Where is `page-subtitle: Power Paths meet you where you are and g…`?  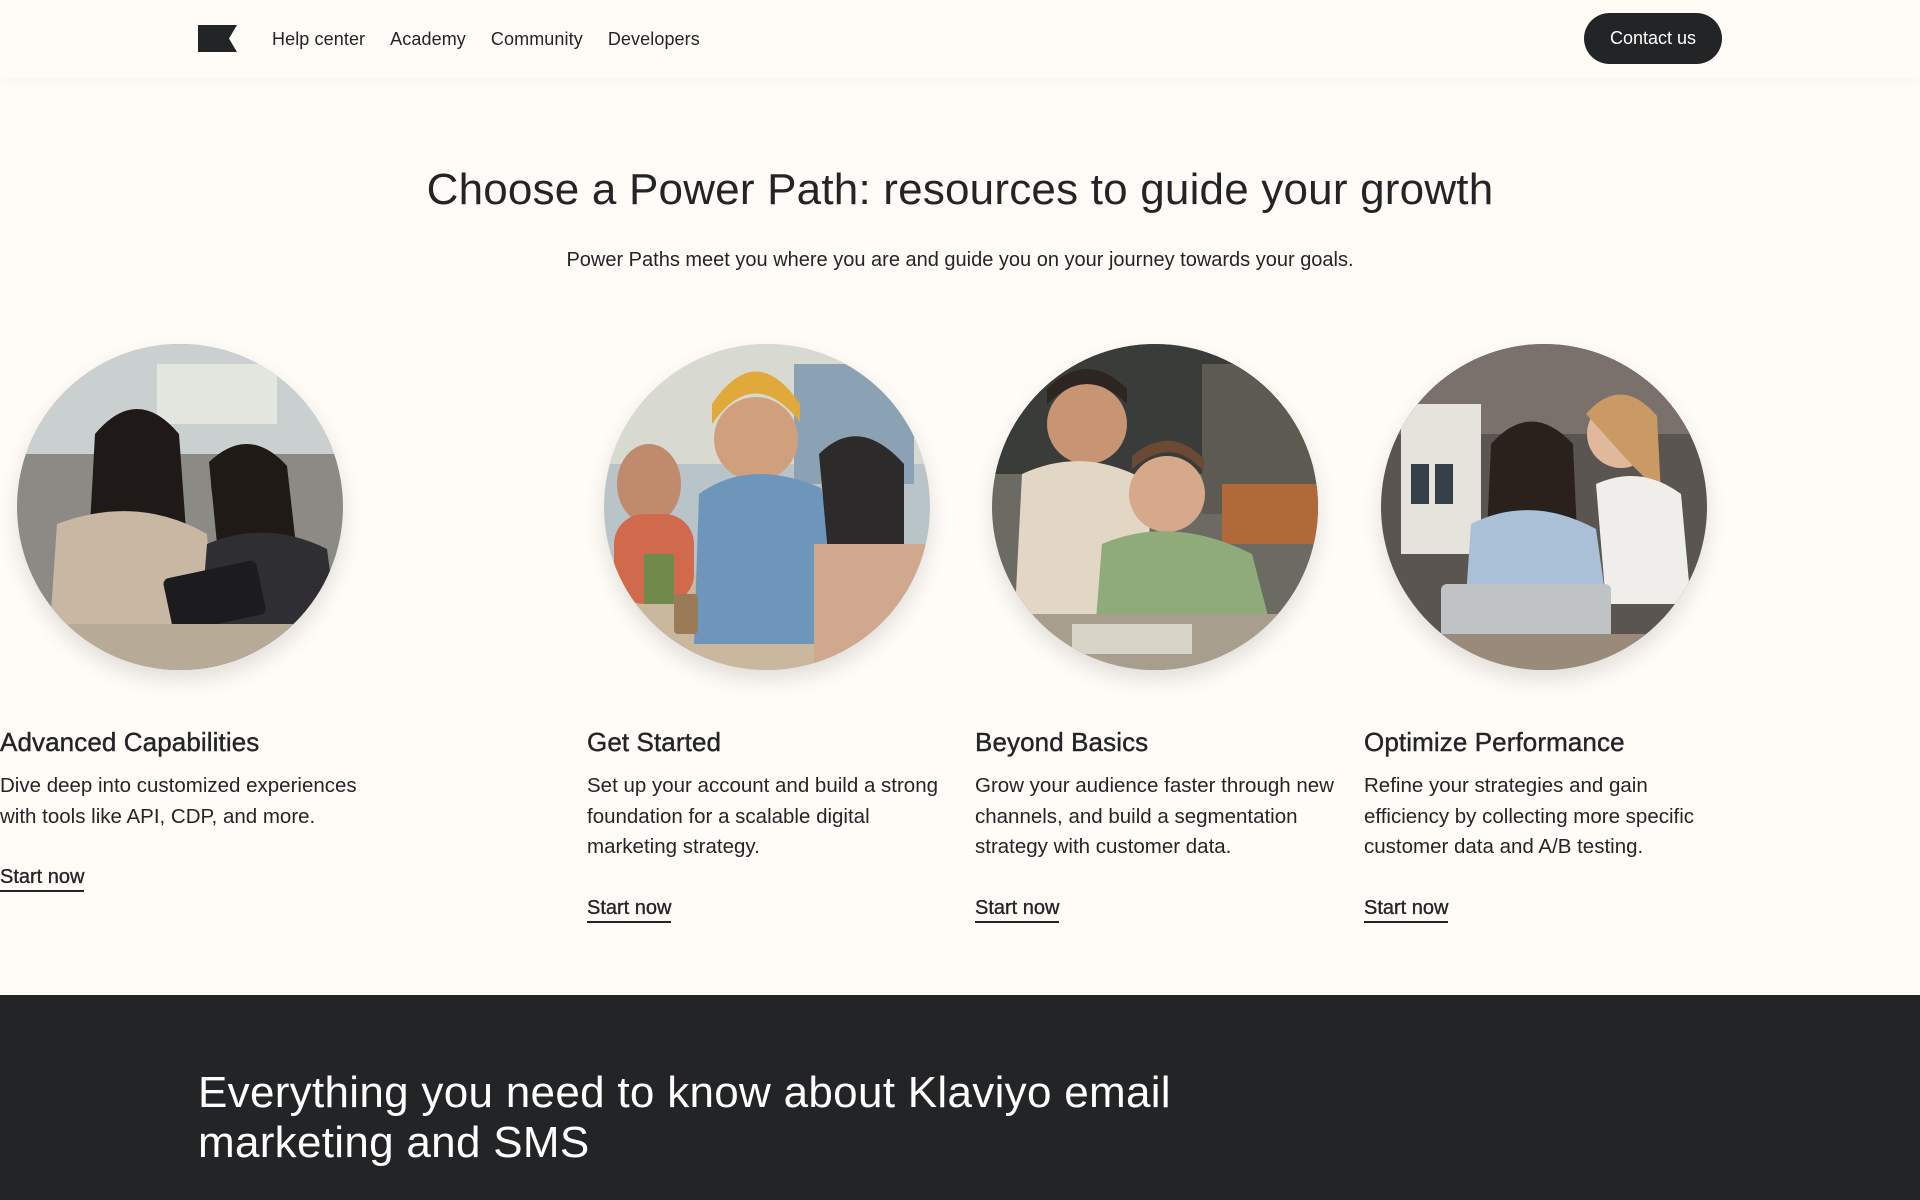
page-subtitle: Power Paths meet you where you are and g… is located at coordinates (960, 260).